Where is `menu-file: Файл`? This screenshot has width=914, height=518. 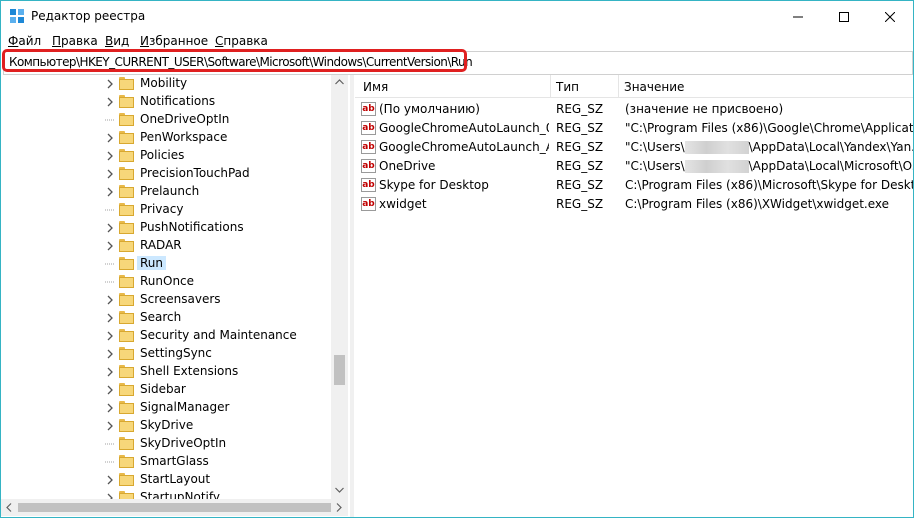 menu-file: Файл is located at coordinates (24, 41).